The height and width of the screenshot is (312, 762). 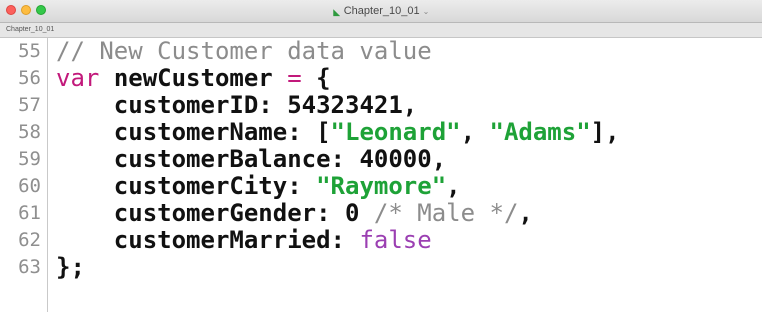 What do you see at coordinates (78, 78) in the screenshot?
I see `code-token-keyword: var` at bounding box center [78, 78].